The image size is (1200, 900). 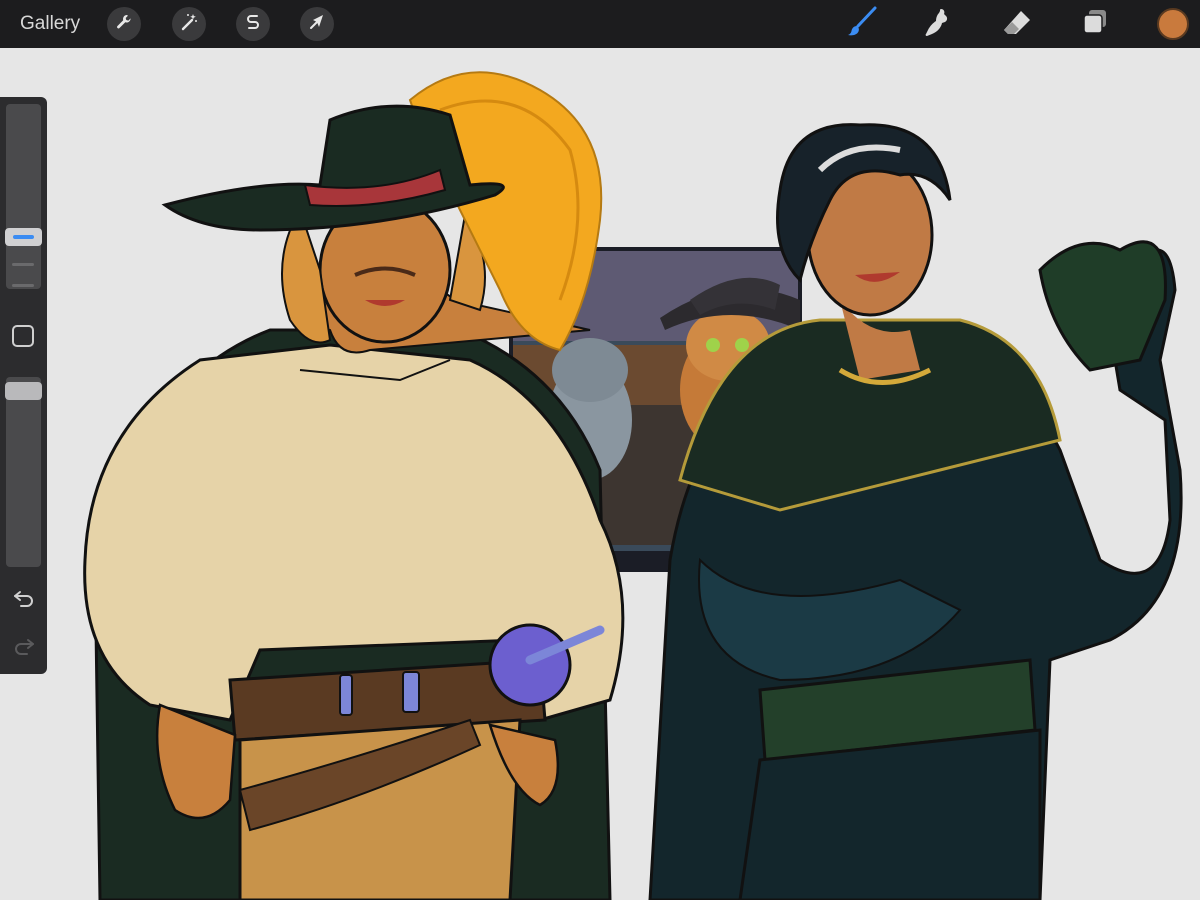 I want to click on wrench-icon, so click(x=124, y=24).